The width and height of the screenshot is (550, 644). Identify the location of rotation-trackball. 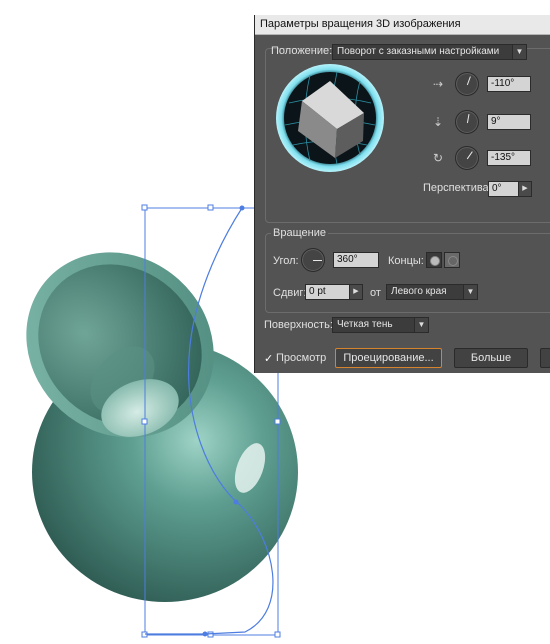
(330, 118).